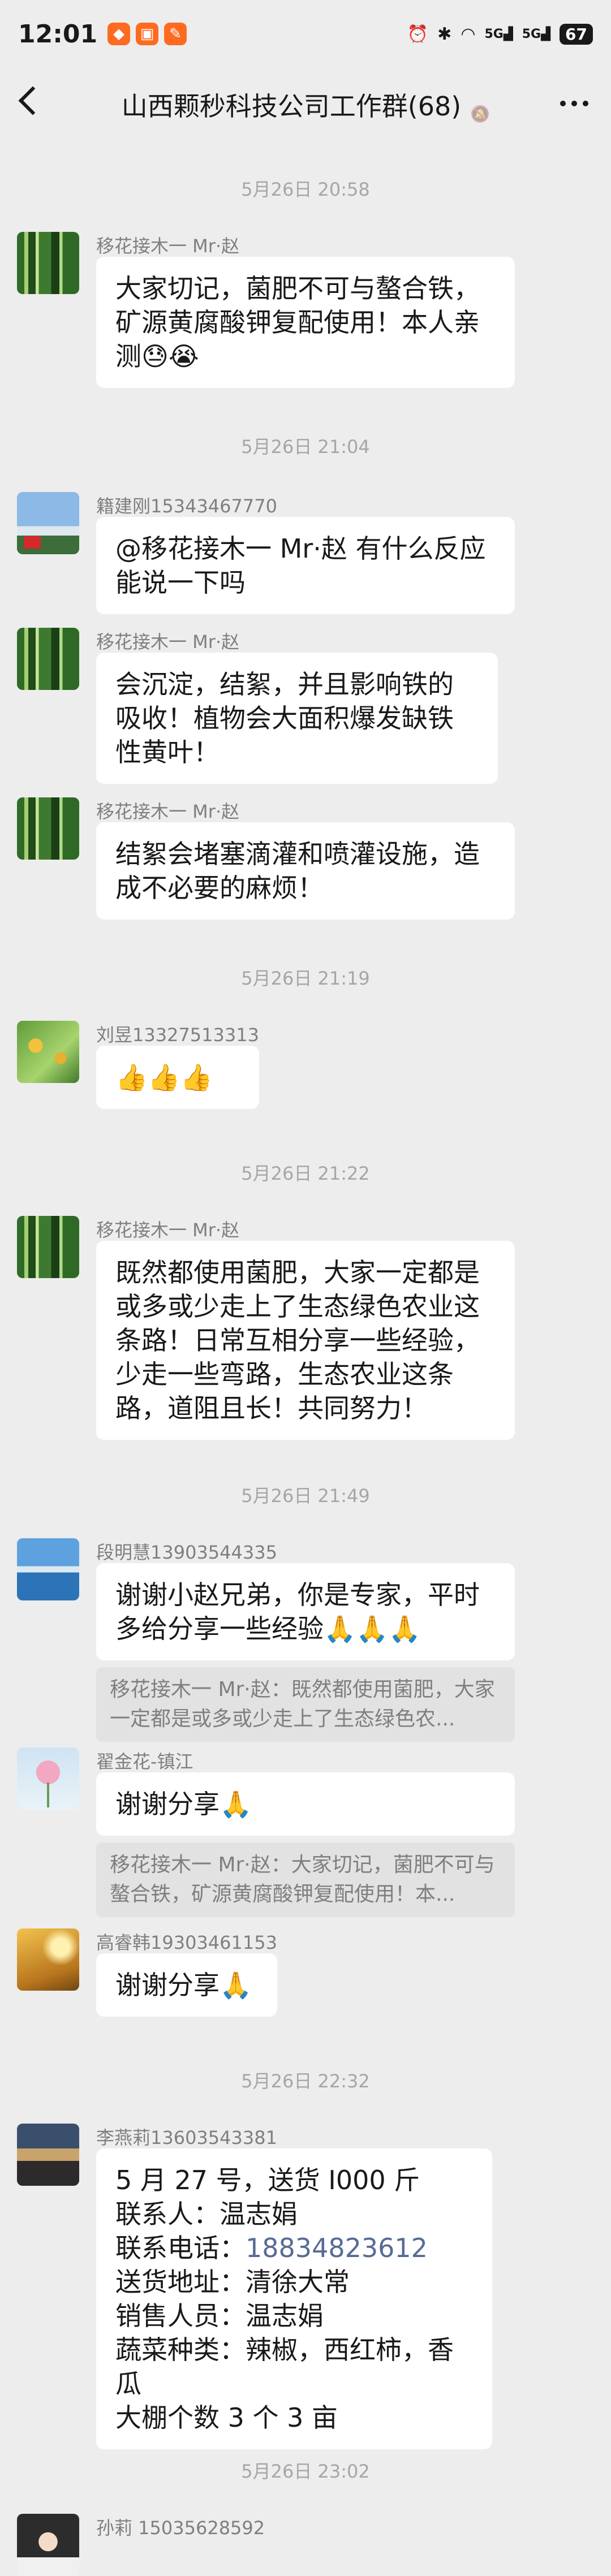 Image resolution: width=611 pixels, height=2576 pixels. Describe the element at coordinates (233, 2282) in the screenshot. I see `message-line: 送货地址：清徐大常` at that location.